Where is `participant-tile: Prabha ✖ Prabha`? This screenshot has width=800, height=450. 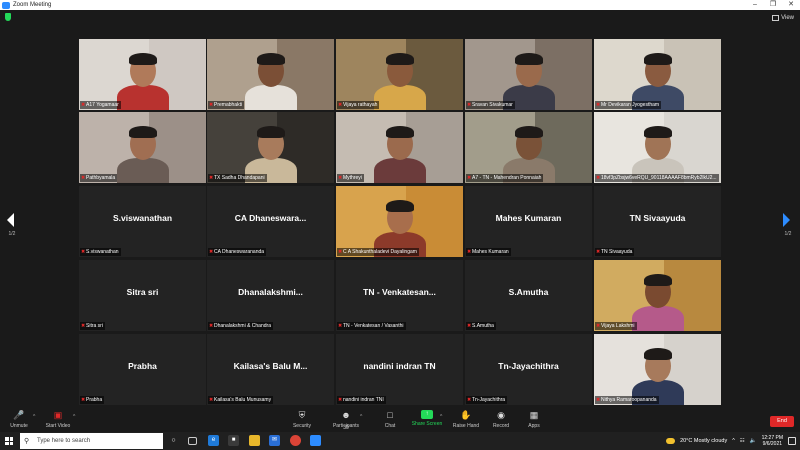
participant-tile: Prabha ✖ Prabha is located at coordinates (142, 369).